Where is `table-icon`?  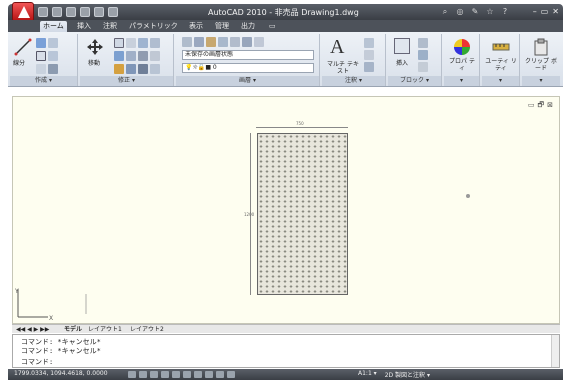
table-icon is located at coordinates (369, 67).